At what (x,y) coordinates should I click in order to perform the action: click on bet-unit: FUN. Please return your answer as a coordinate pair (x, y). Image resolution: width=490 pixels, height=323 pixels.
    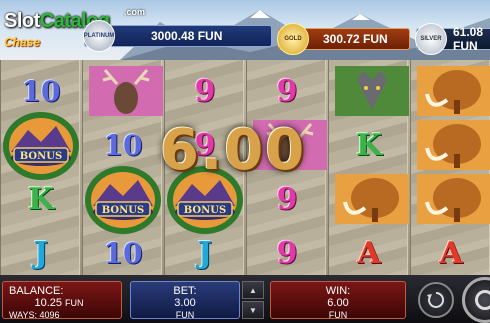
    Looking at the image, I should click on (185, 315).